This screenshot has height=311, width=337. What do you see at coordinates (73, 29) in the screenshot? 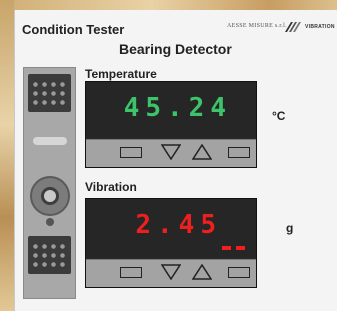
I see `app-title: Condition Tester` at bounding box center [73, 29].